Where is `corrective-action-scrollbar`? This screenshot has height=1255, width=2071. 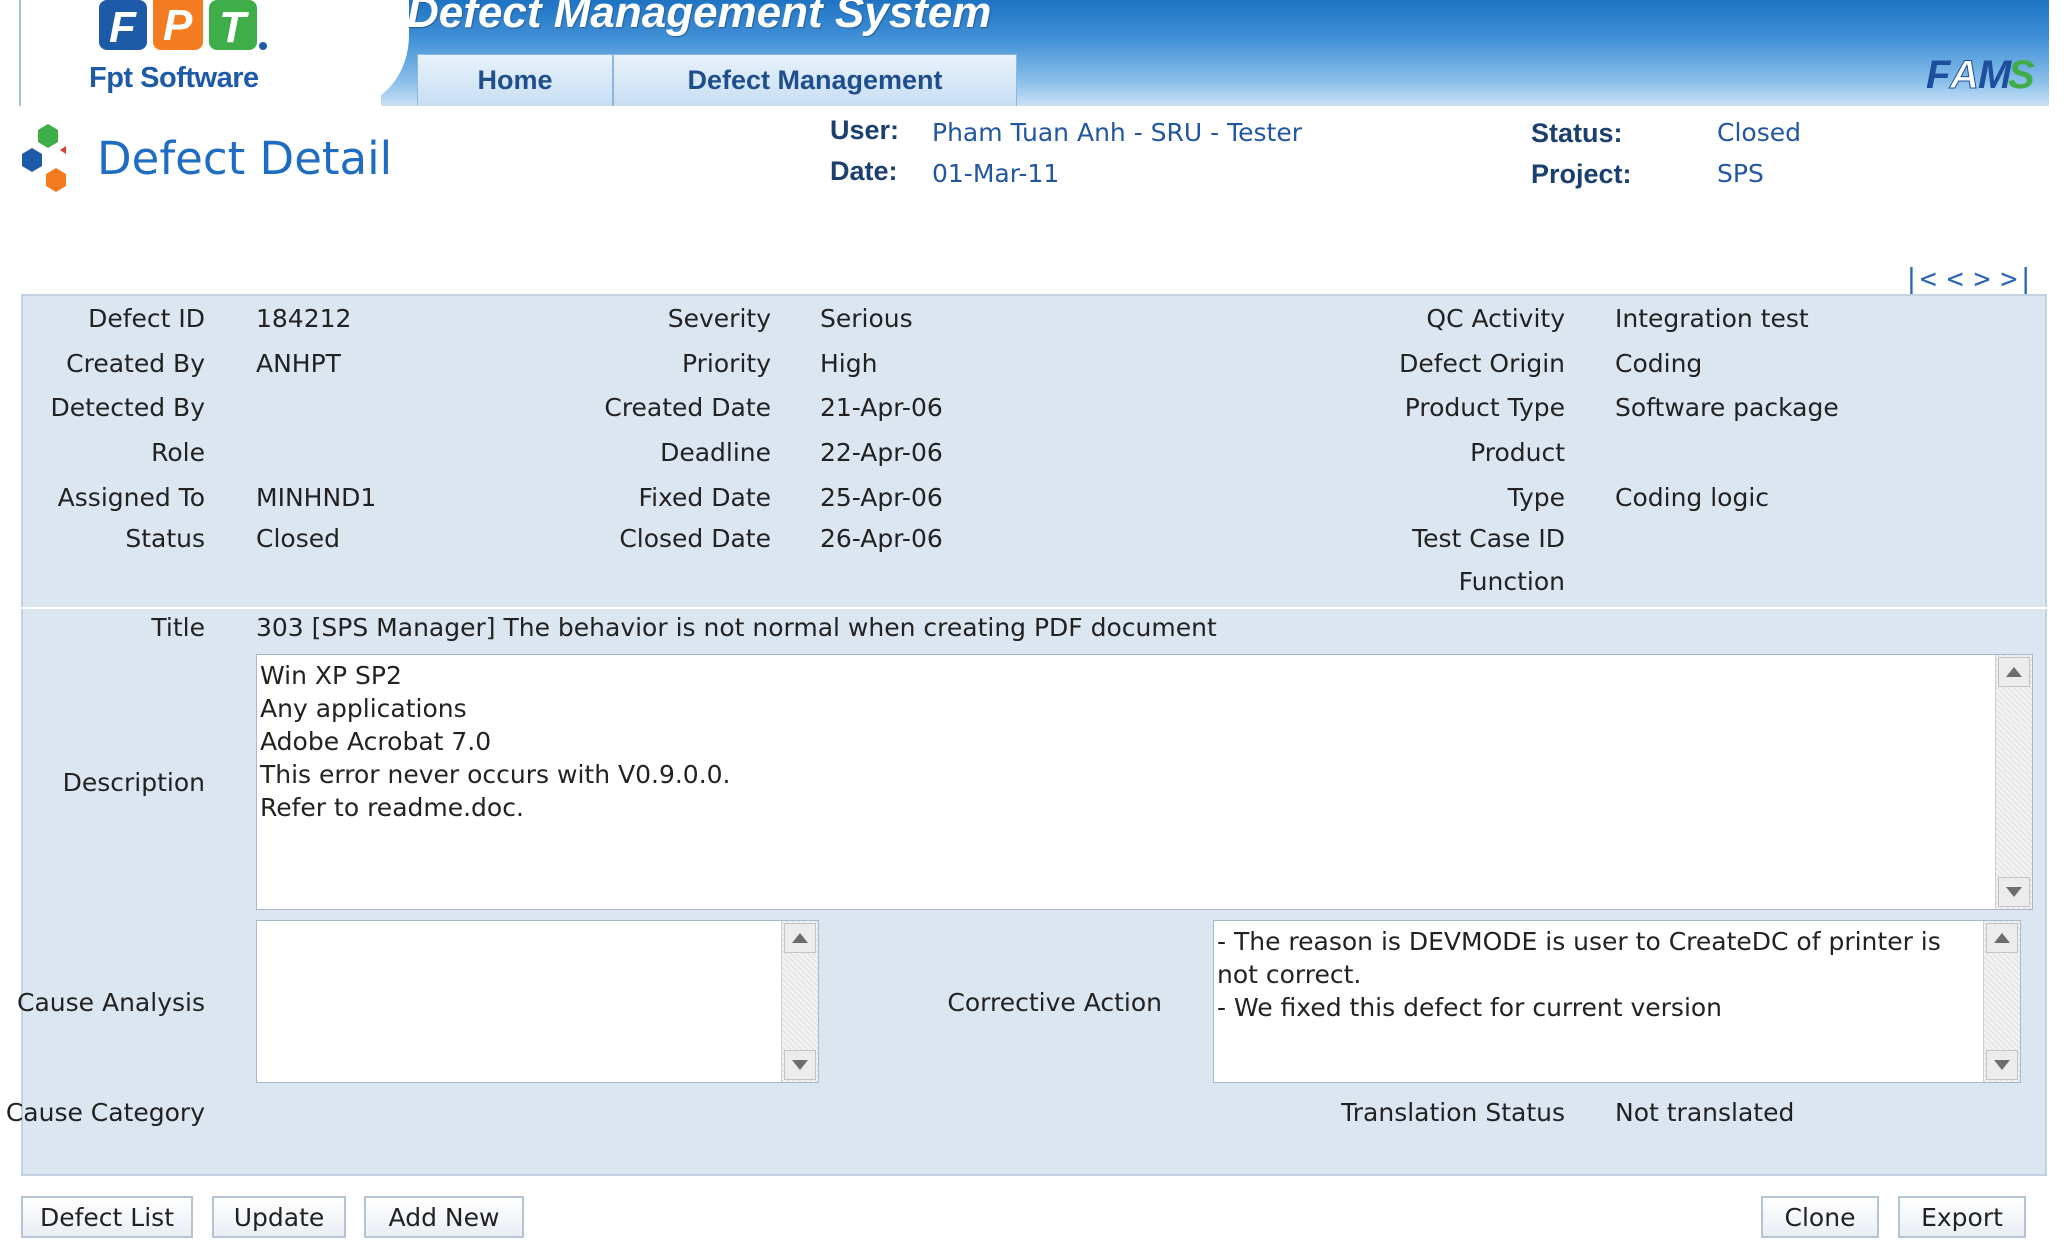
corrective-action-scrollbar is located at coordinates (2001, 1001).